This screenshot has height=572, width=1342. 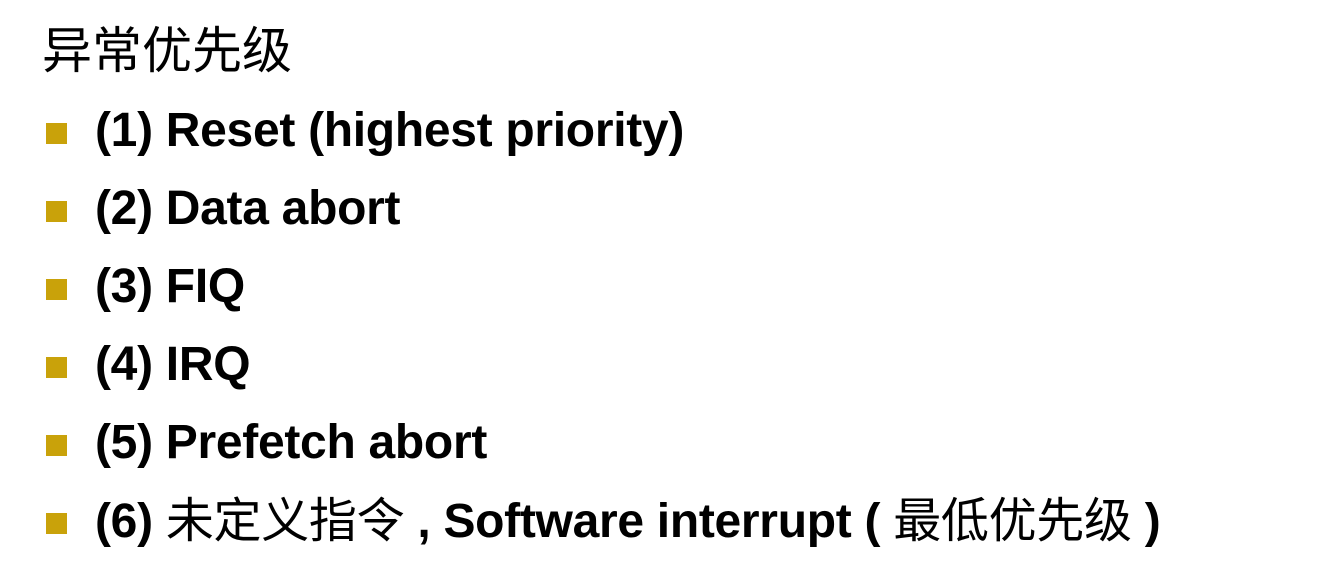 I want to click on bullet-text-part: (3) FIQ, so click(x=170, y=286).